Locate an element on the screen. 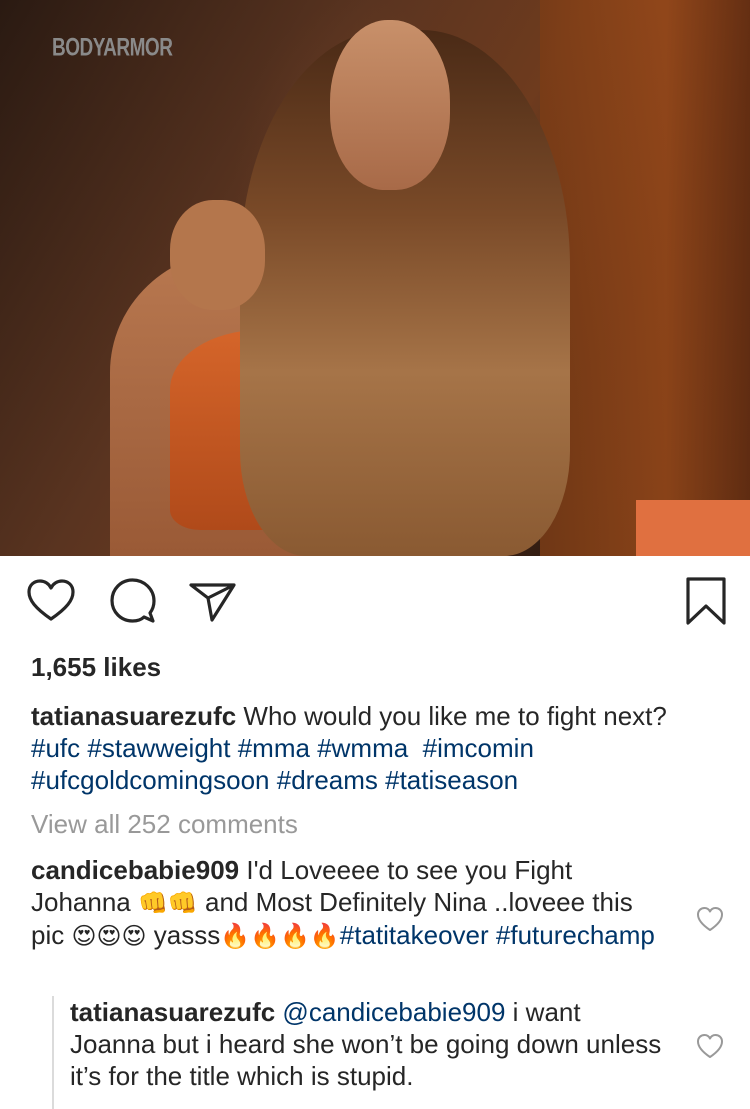  hashtag: #wmma is located at coordinates (362, 748).